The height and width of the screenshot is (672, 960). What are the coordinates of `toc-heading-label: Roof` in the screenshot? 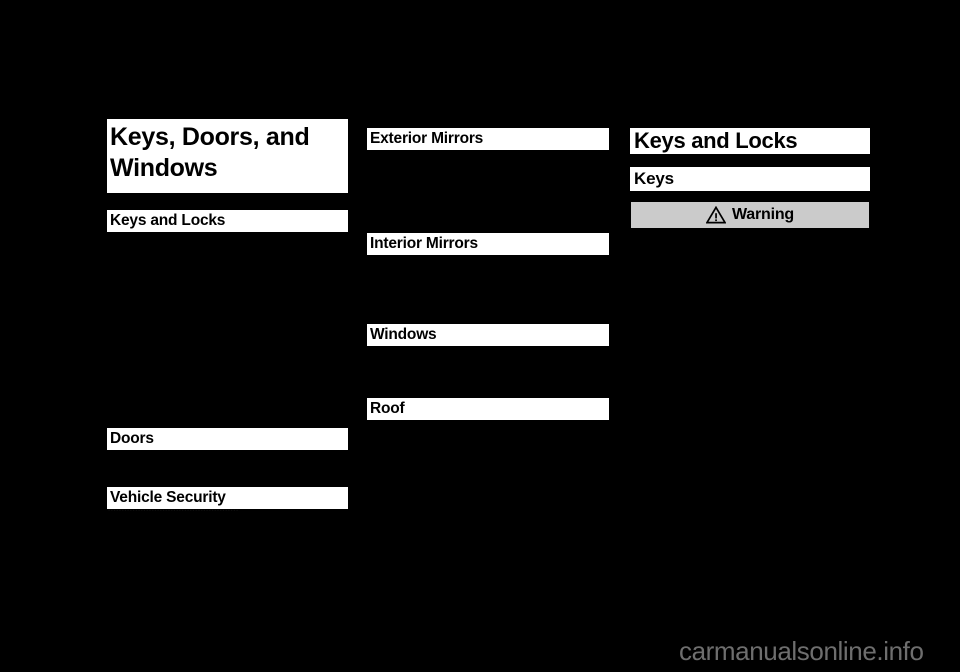 It's located at (387, 408).